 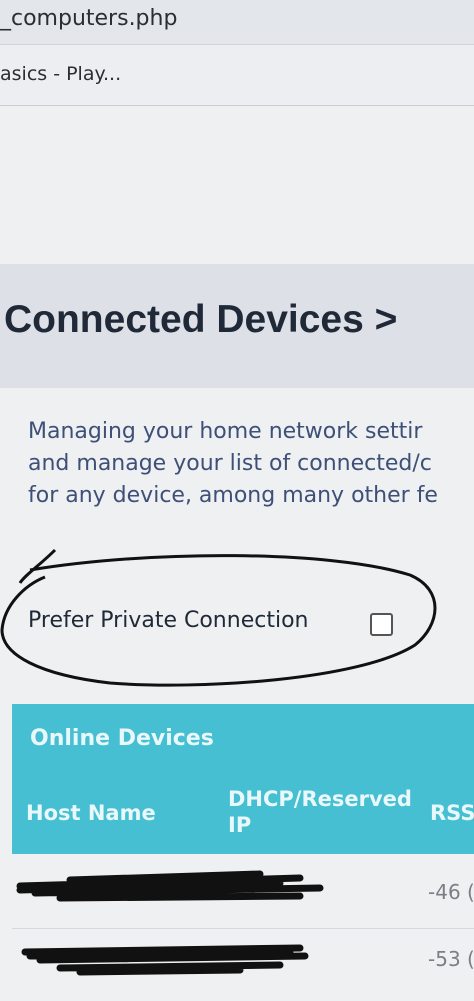 I want to click on prefer-private-connection-checkbox, so click(x=381, y=624).